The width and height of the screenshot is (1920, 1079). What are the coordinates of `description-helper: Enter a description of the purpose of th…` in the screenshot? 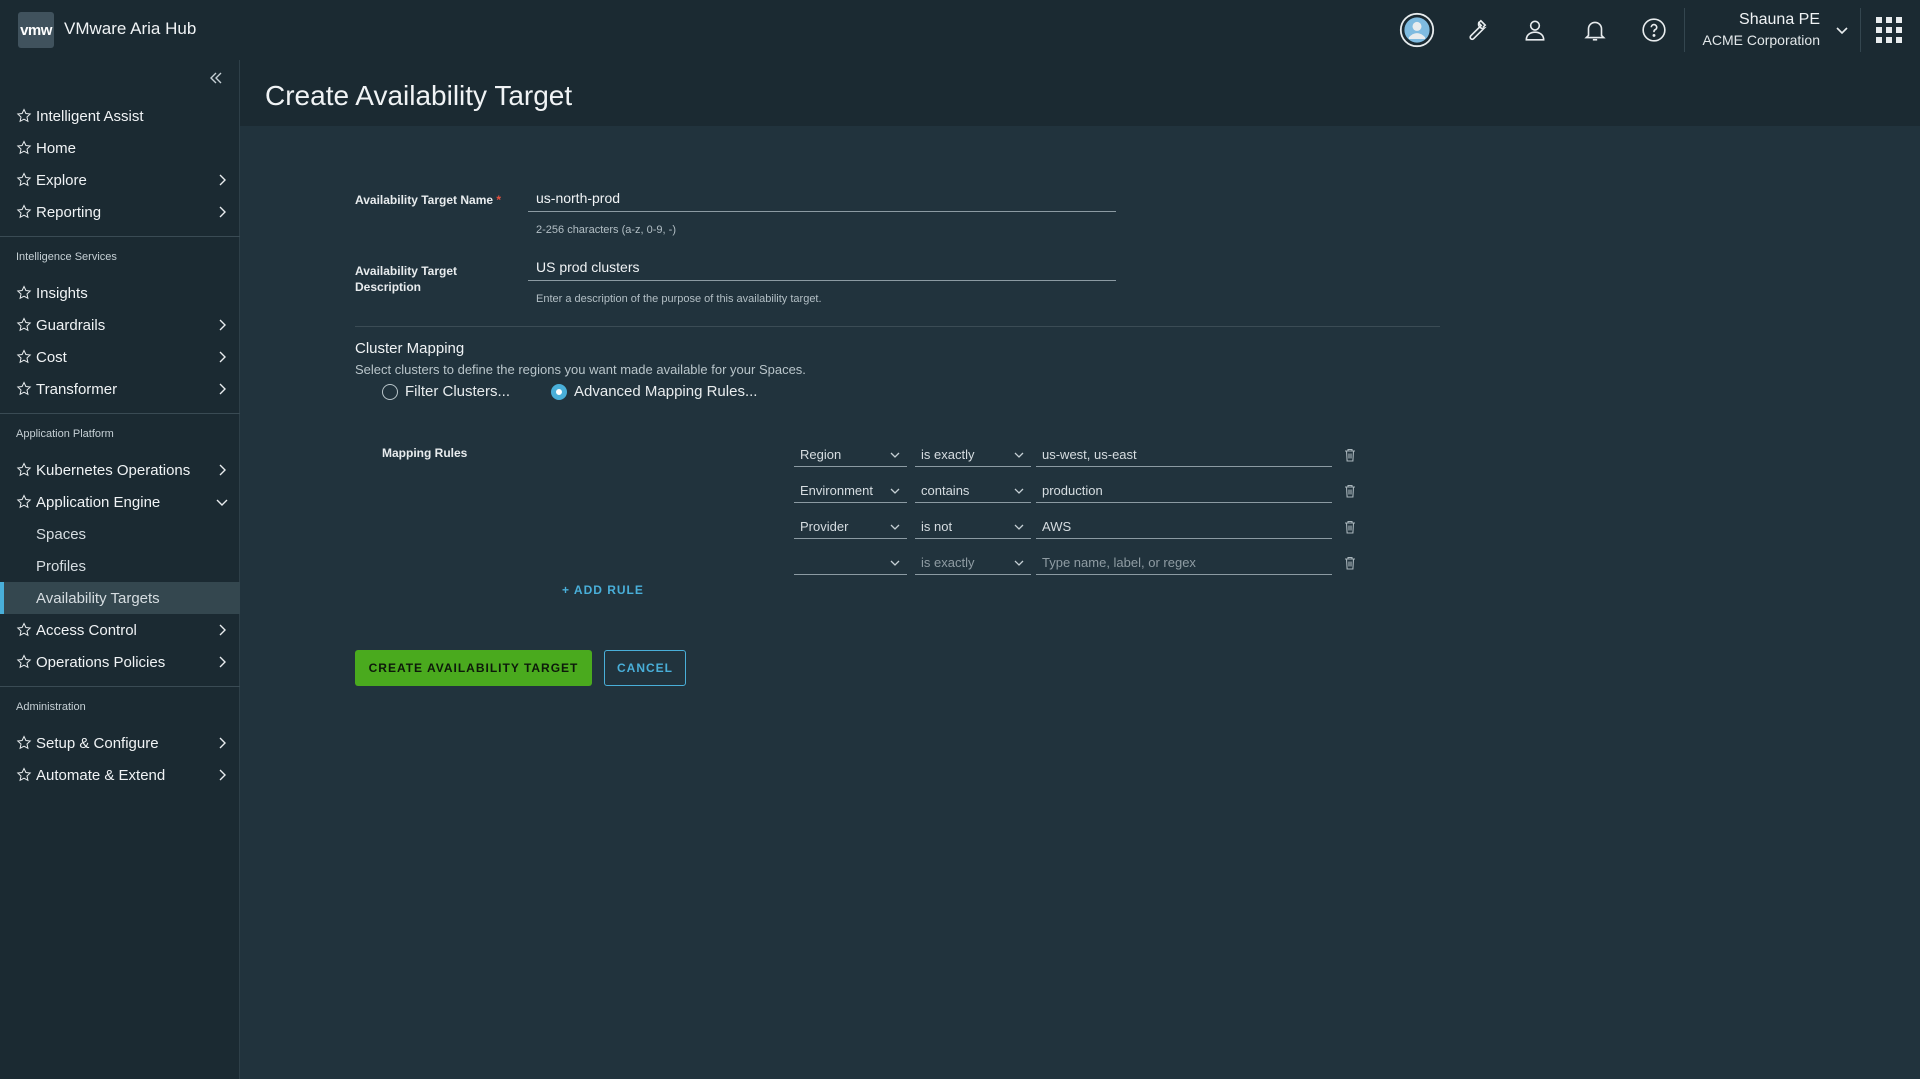 It's located at (679, 299).